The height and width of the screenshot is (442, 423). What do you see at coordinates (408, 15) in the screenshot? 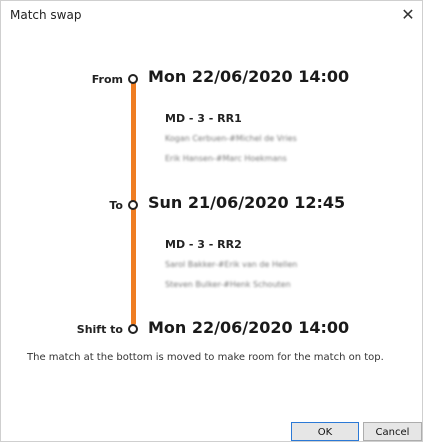
I see `close-icon: ✕` at bounding box center [408, 15].